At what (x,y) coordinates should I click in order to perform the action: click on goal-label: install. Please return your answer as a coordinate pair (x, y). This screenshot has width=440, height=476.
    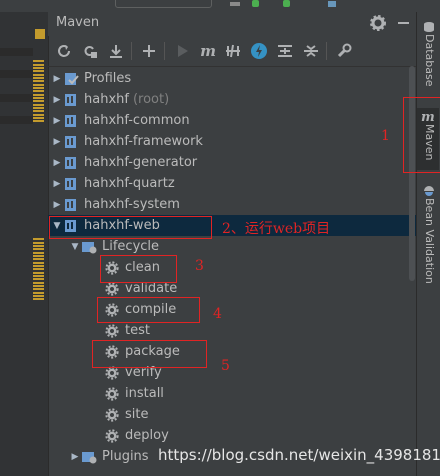
    Looking at the image, I should click on (144, 393).